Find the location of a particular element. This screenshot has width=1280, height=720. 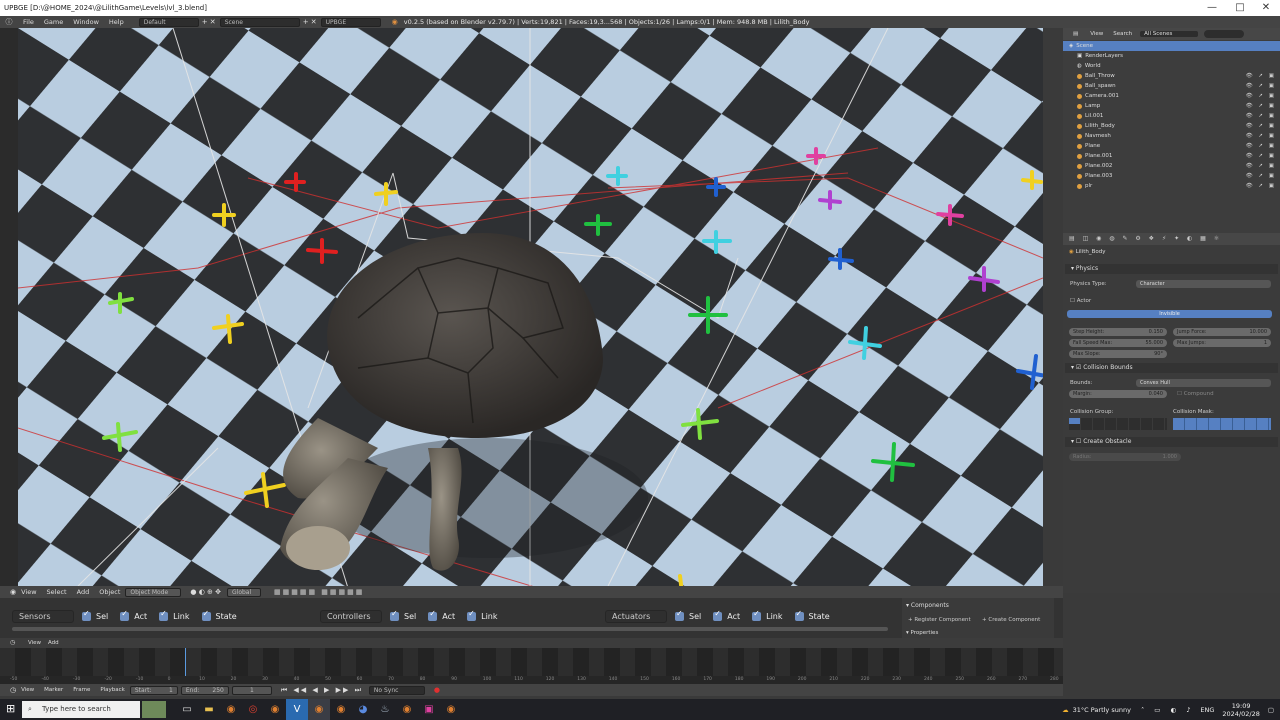

blender-icon: ◉ is located at coordinates (231, 709).